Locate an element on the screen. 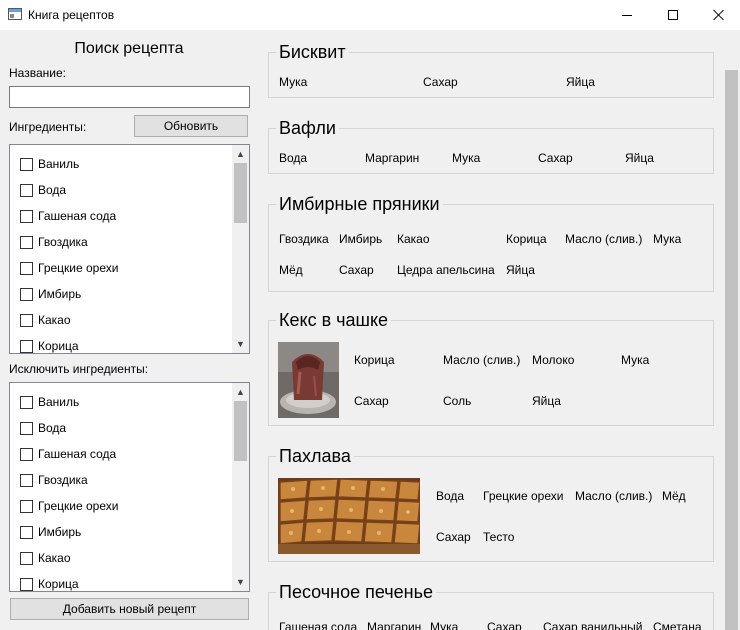  ingredient-label: Гашеная сода is located at coordinates (318, 625).